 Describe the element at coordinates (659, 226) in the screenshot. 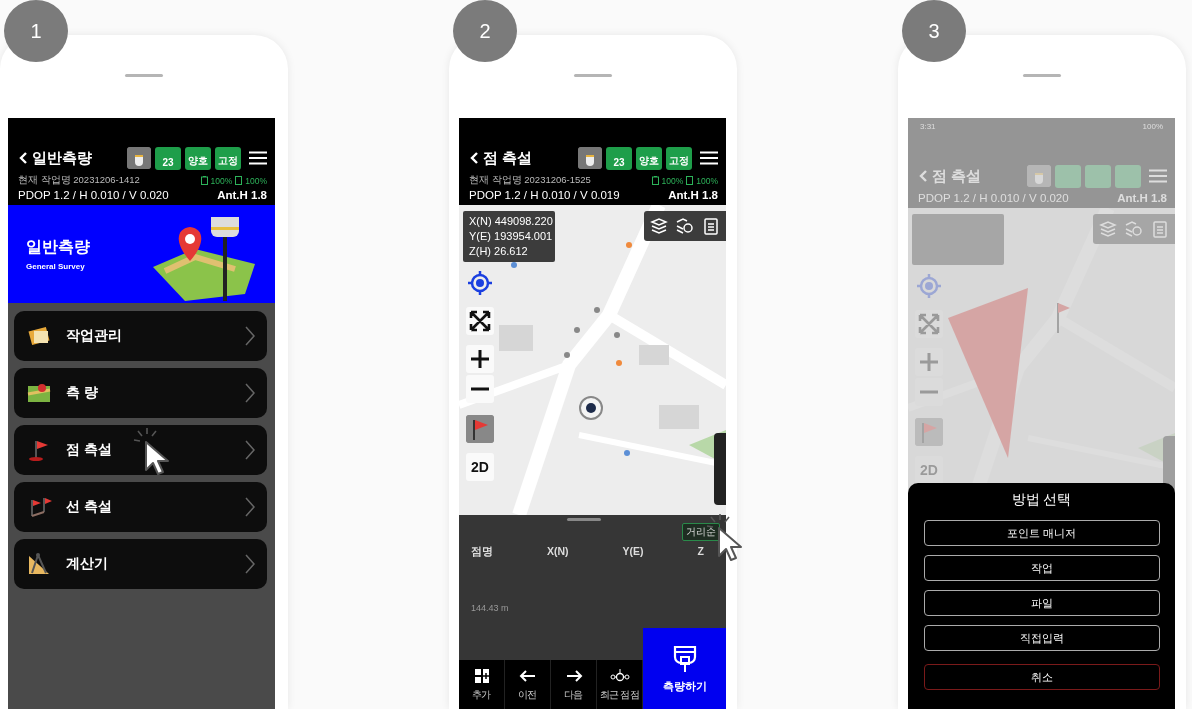

I see `layers-icon` at that location.